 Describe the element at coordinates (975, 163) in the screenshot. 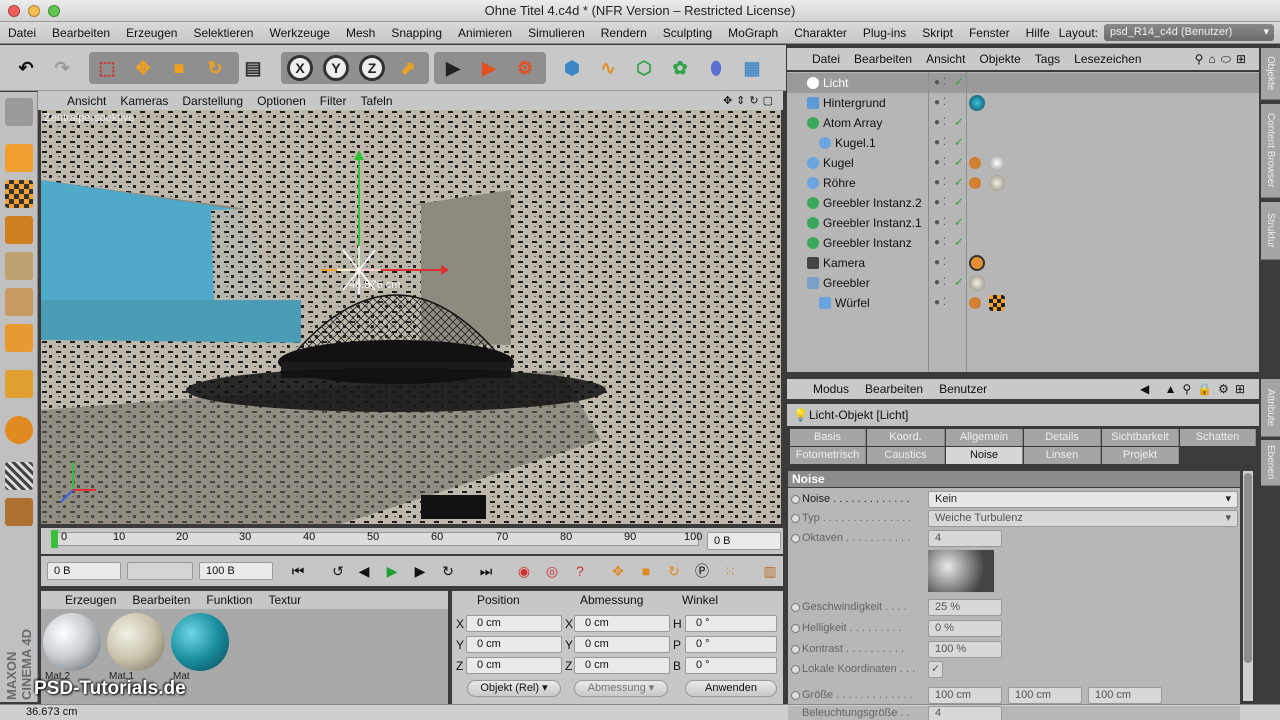

I see `phong-tag` at that location.